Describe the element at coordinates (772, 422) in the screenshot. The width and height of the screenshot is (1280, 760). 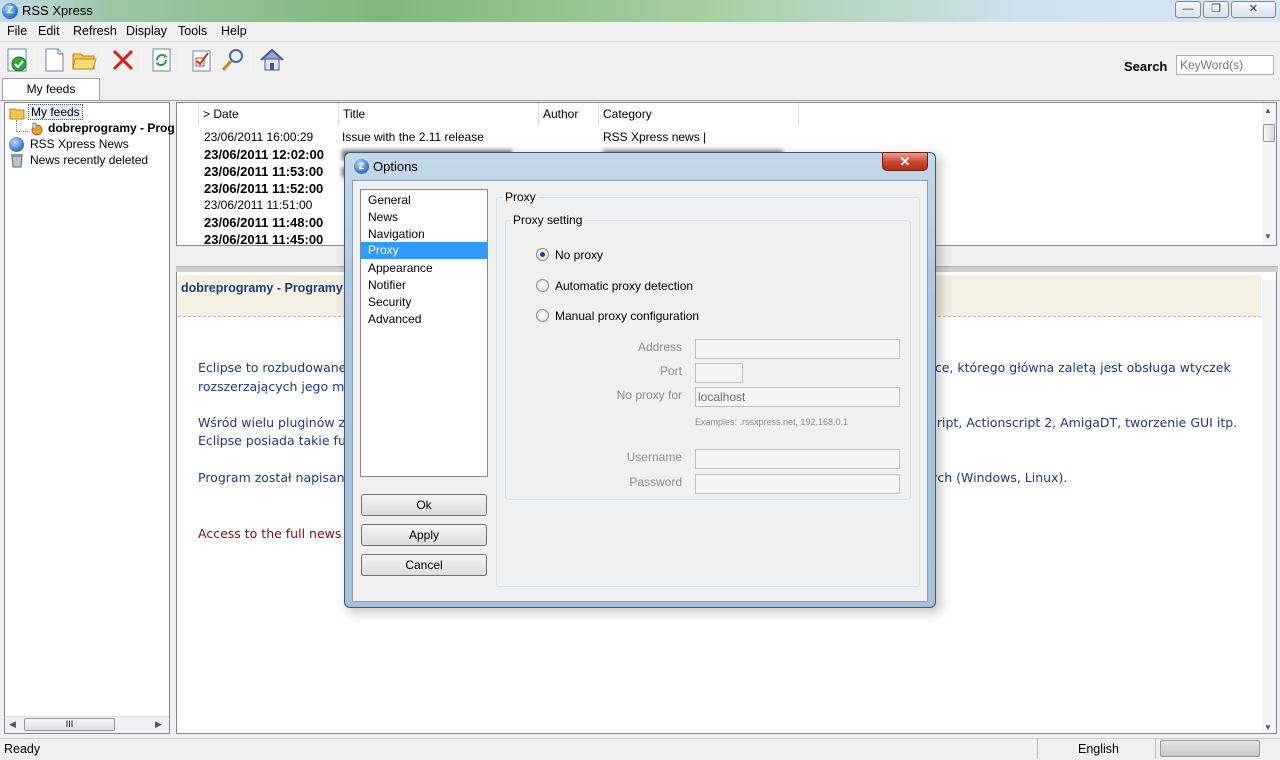
I see `examples-hint: Examples: .rssxpress.net, 192.168.0.1` at that location.